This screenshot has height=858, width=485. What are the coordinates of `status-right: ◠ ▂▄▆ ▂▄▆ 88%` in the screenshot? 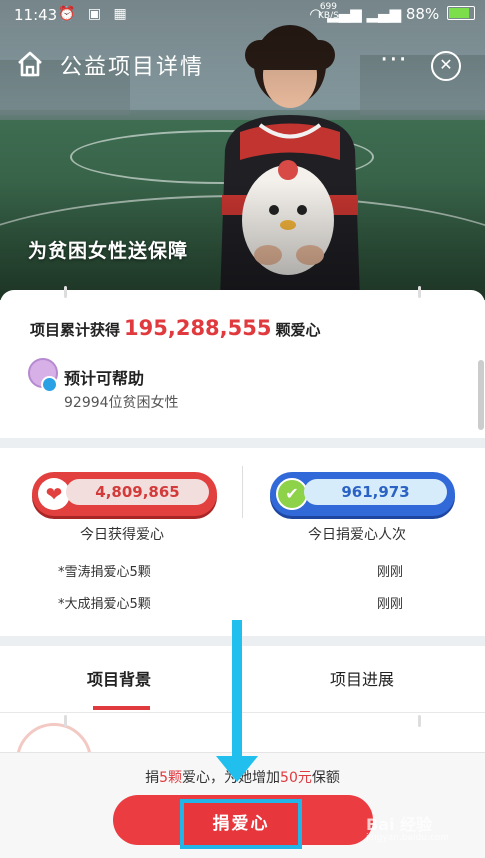 It's located at (392, 14).